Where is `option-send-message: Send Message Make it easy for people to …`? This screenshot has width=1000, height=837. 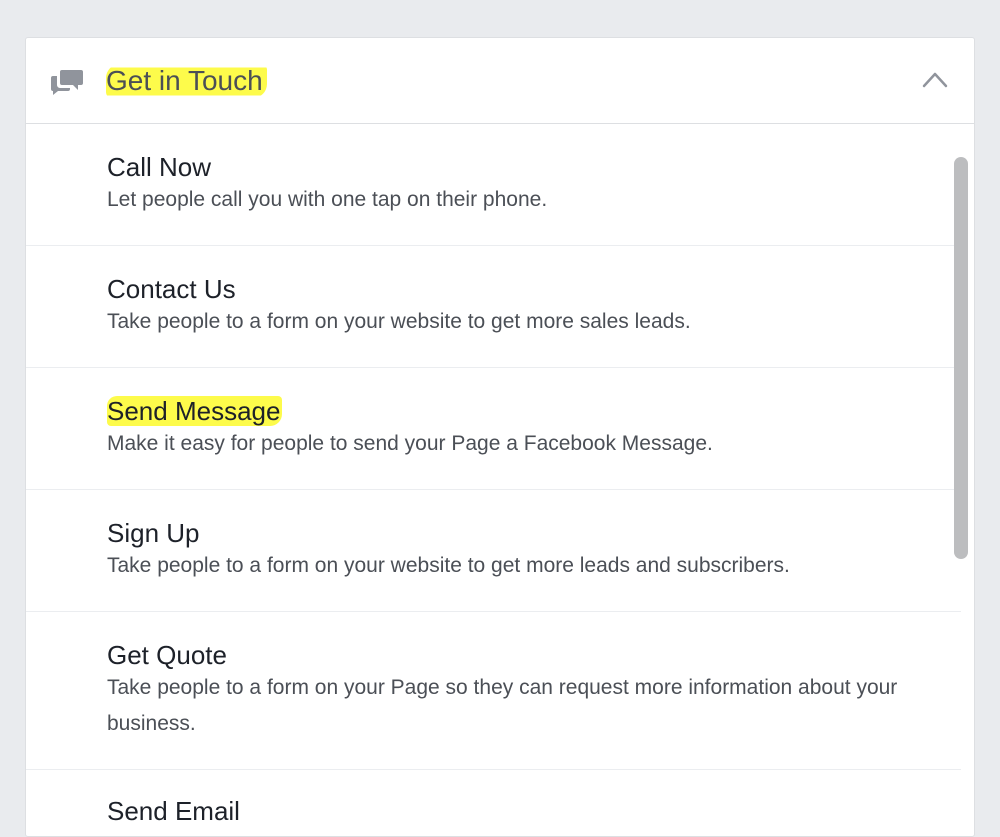
option-send-message: Send Message Make it easy for people to … is located at coordinates (493, 429).